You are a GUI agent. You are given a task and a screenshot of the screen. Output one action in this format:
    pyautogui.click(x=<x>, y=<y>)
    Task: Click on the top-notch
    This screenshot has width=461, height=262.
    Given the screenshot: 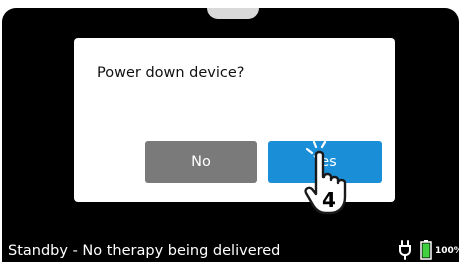 What is the action you would take?
    pyautogui.click(x=233, y=13)
    